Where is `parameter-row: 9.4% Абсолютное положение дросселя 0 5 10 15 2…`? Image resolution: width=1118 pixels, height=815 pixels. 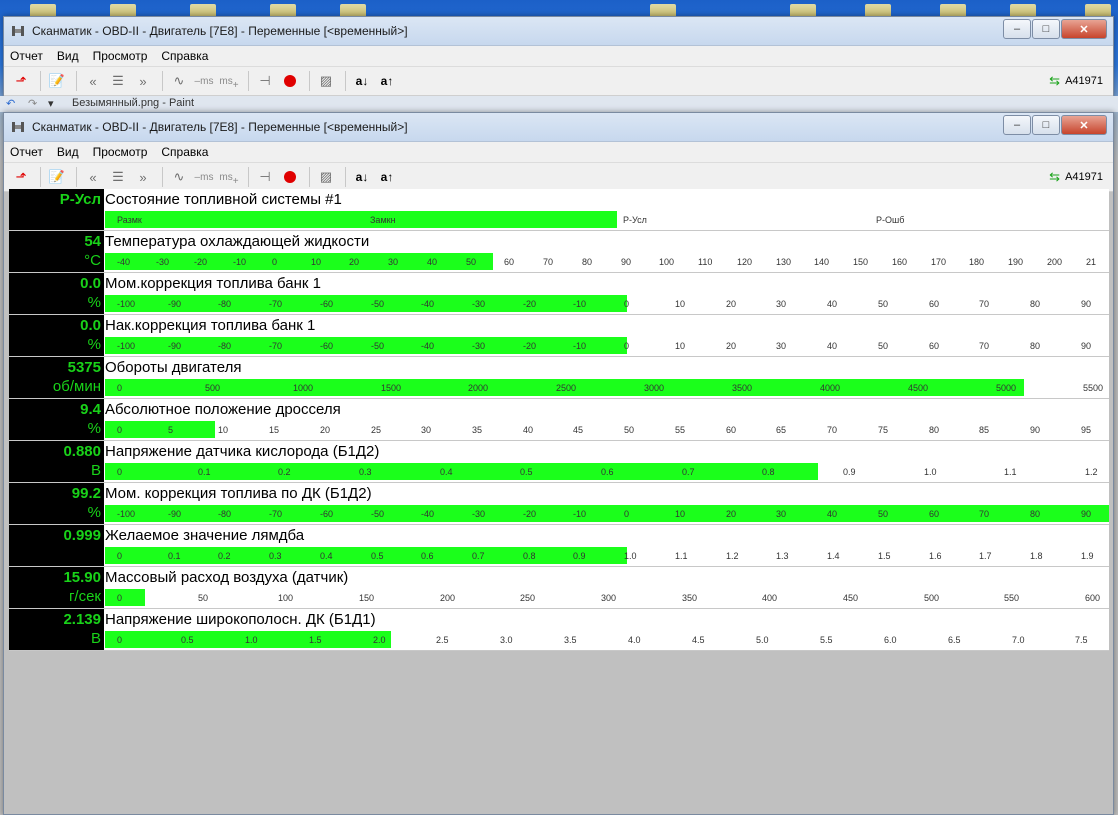
parameter-row: 9.4% Абсолютное положение дросселя 0 5 10 15 2… is located at coordinates (559, 420).